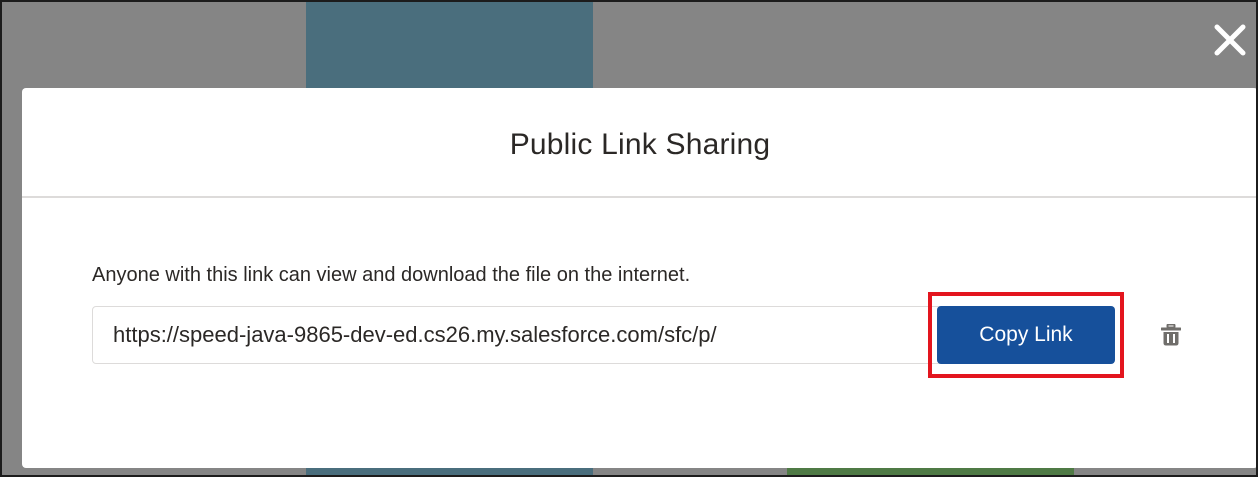 This screenshot has width=1258, height=477. I want to click on close-icon, so click(1230, 40).